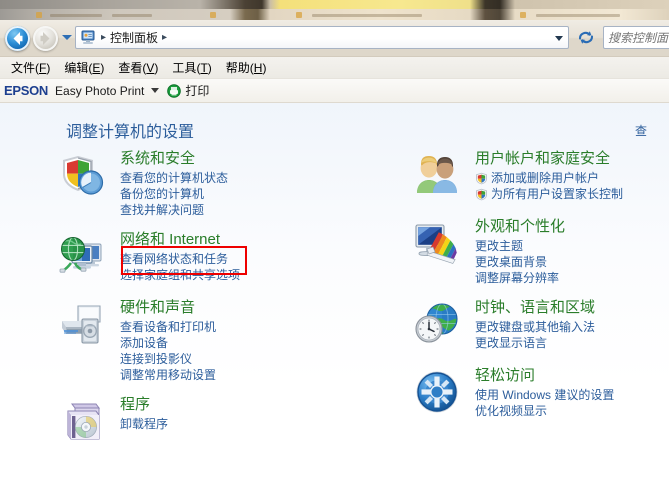 This screenshot has height=504, width=669. I want to click on category-title-programs: 程序, so click(259, 404).